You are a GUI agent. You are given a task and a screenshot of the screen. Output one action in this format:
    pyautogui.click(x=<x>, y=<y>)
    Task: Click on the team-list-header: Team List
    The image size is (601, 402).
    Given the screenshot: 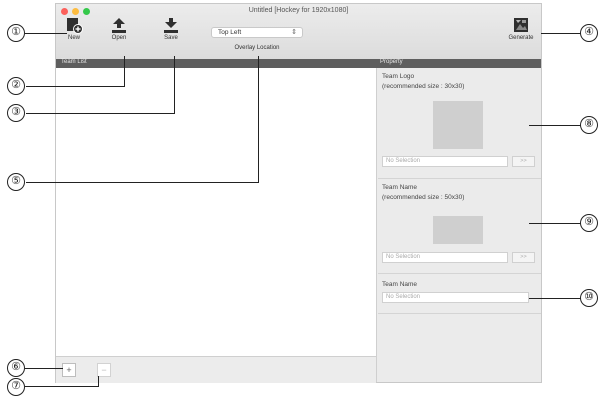 What is the action you would take?
    pyautogui.click(x=74, y=62)
    